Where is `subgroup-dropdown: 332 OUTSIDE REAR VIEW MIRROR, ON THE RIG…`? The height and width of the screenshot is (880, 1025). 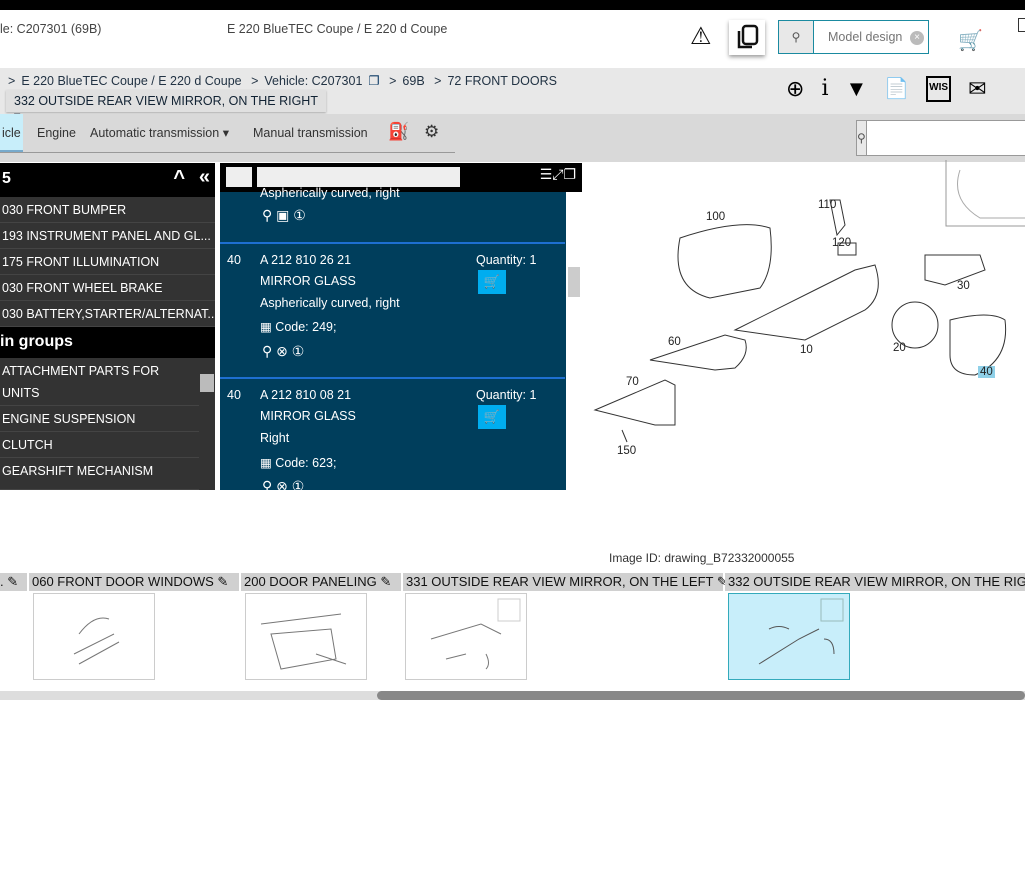
subgroup-dropdown: 332 OUTSIDE REAR VIEW MIRROR, ON THE RIG… is located at coordinates (166, 106).